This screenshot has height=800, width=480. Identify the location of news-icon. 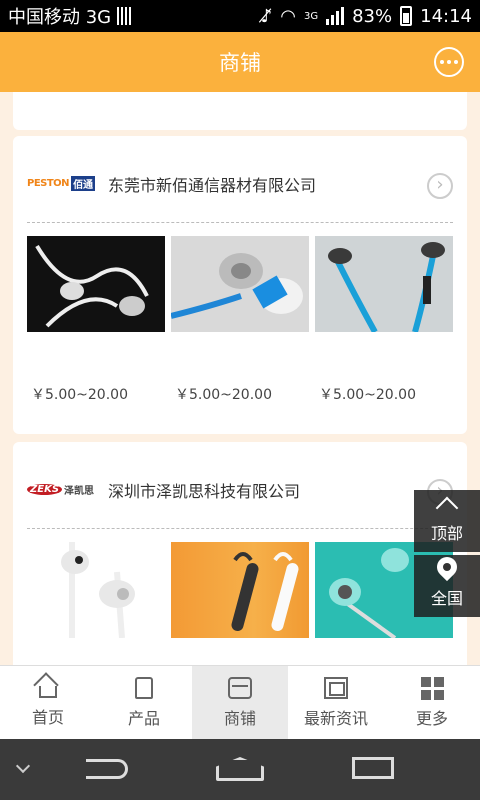
(336, 687).